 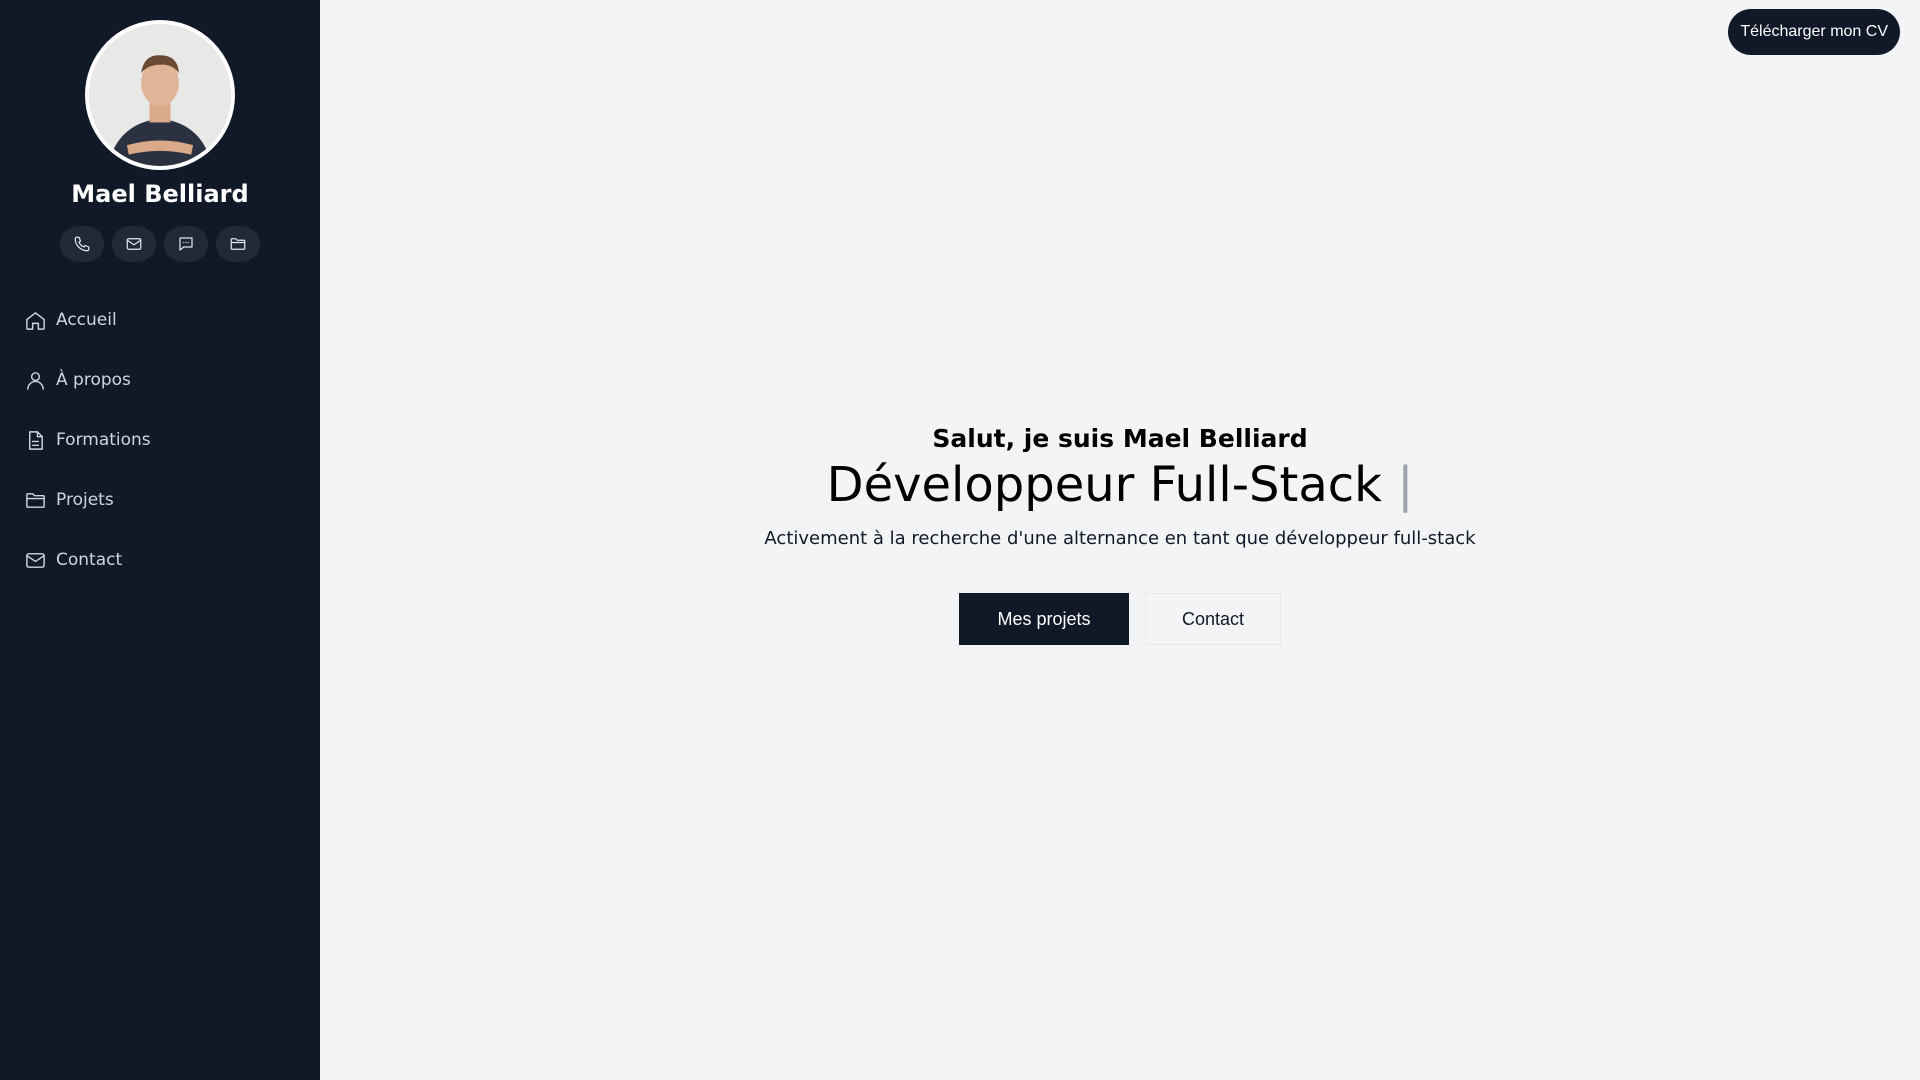 I want to click on sidebar-item-a-propos: À propos, so click(x=160, y=380).